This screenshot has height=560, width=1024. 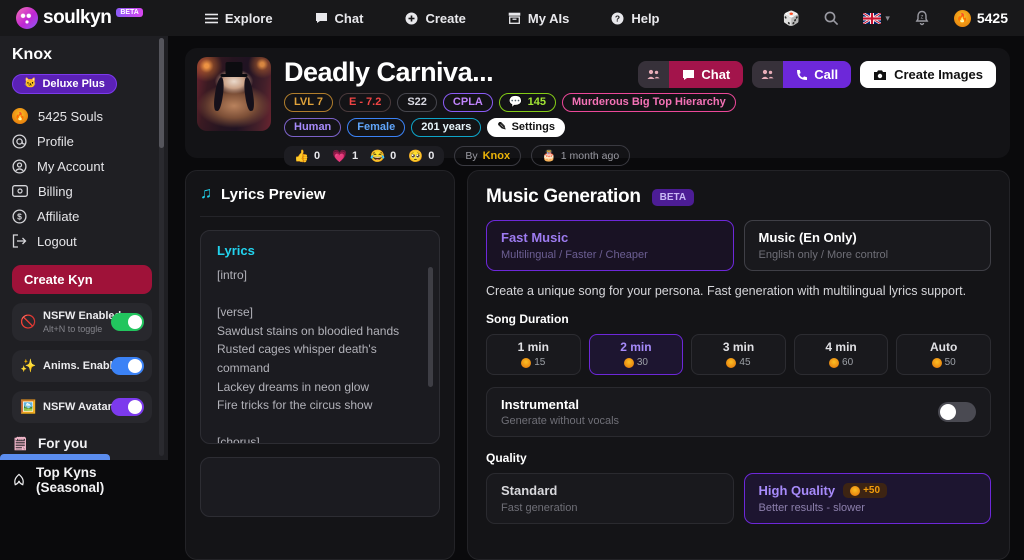 I want to click on lyrics-secondary-card, so click(x=320, y=487).